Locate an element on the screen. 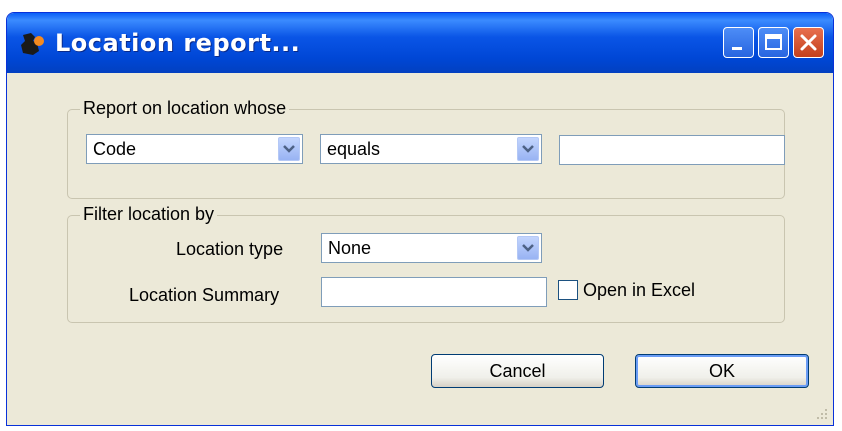  value-input is located at coordinates (672, 150).